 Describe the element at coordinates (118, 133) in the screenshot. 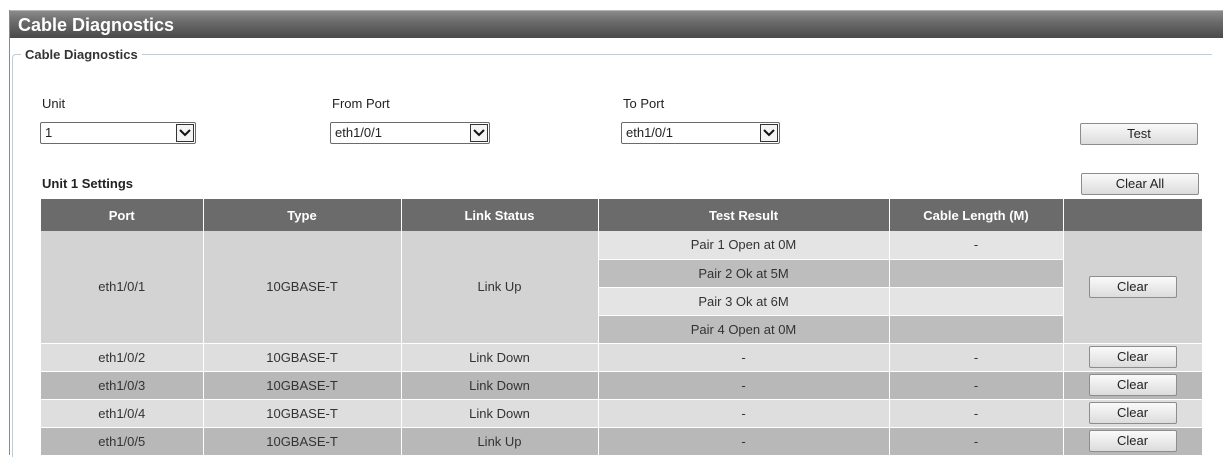

I see `unit-select: 1` at that location.